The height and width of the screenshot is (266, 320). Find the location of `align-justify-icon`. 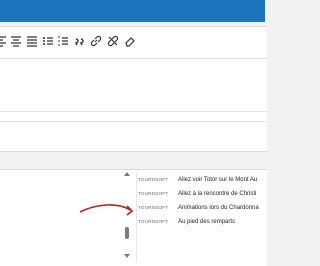

align-justify-icon is located at coordinates (32, 41).